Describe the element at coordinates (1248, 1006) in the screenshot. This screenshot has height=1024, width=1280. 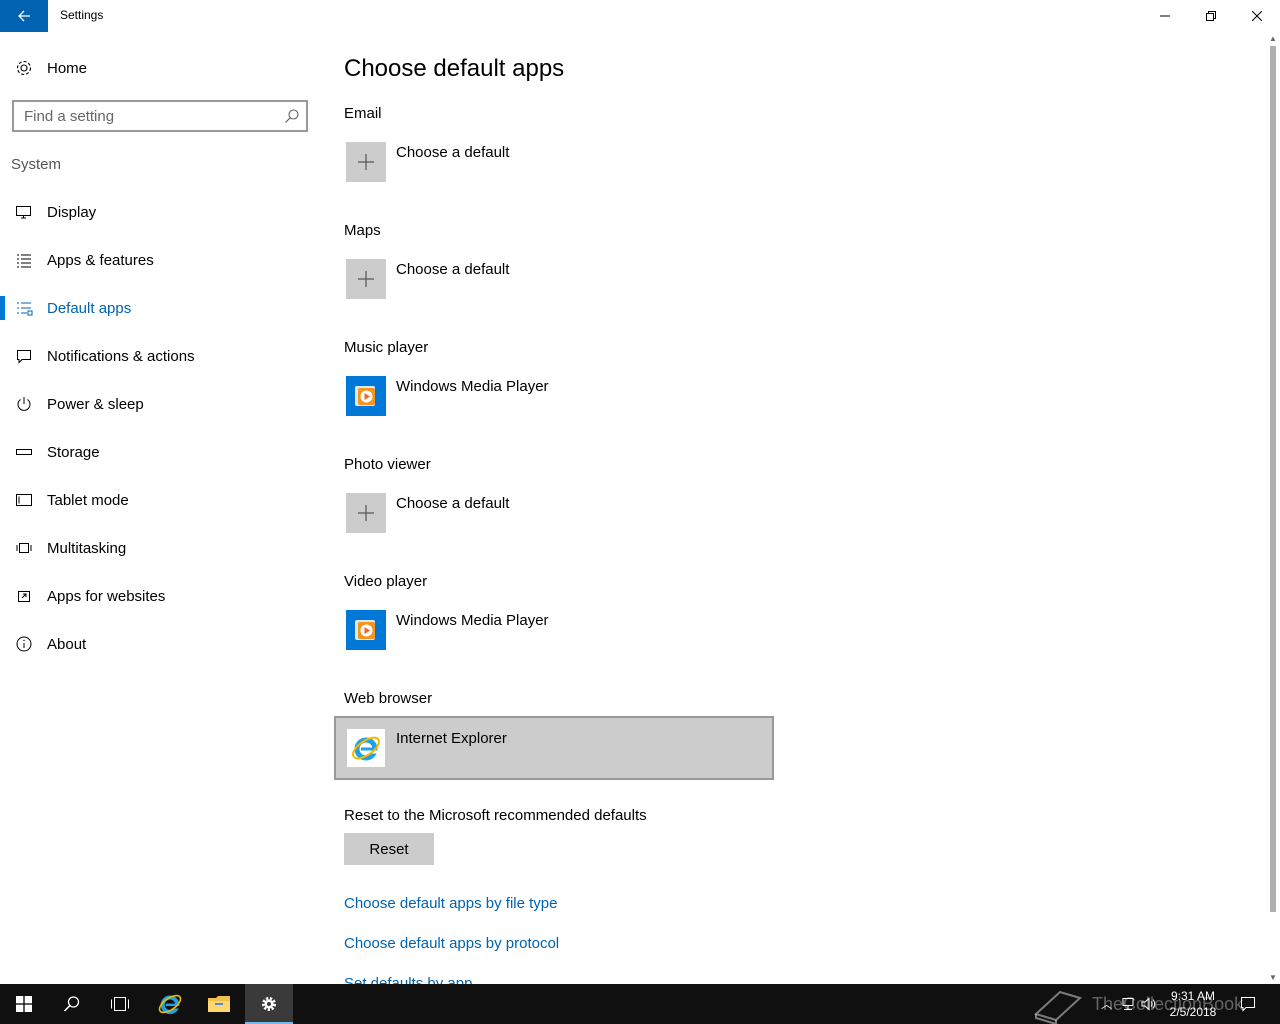
I see `action-center-icon` at that location.